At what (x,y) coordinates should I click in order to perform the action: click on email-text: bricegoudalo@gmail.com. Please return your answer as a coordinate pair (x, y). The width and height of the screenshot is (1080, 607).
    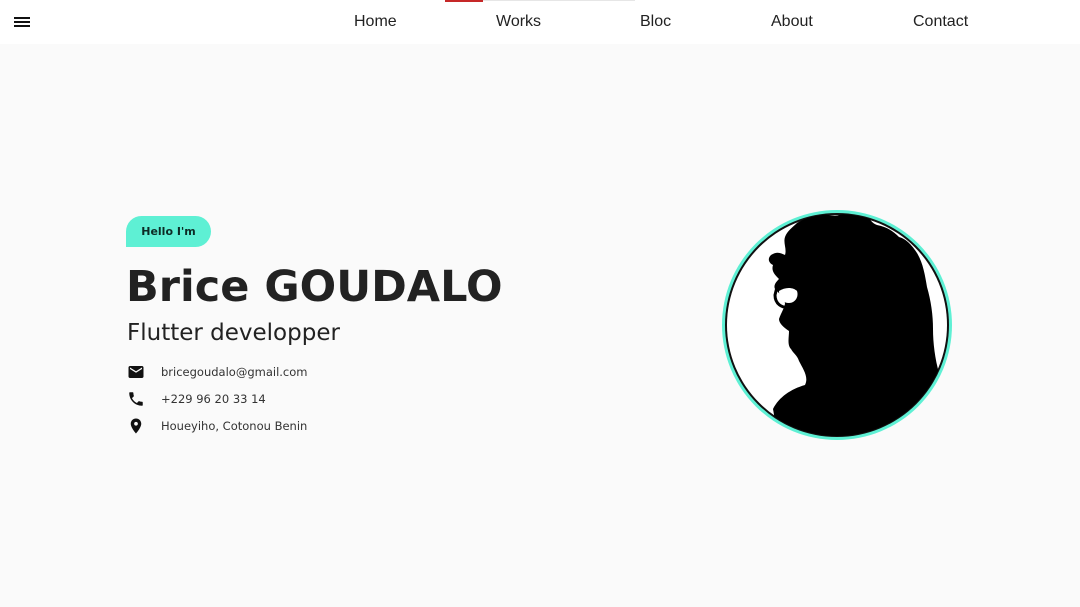
    Looking at the image, I should click on (234, 372).